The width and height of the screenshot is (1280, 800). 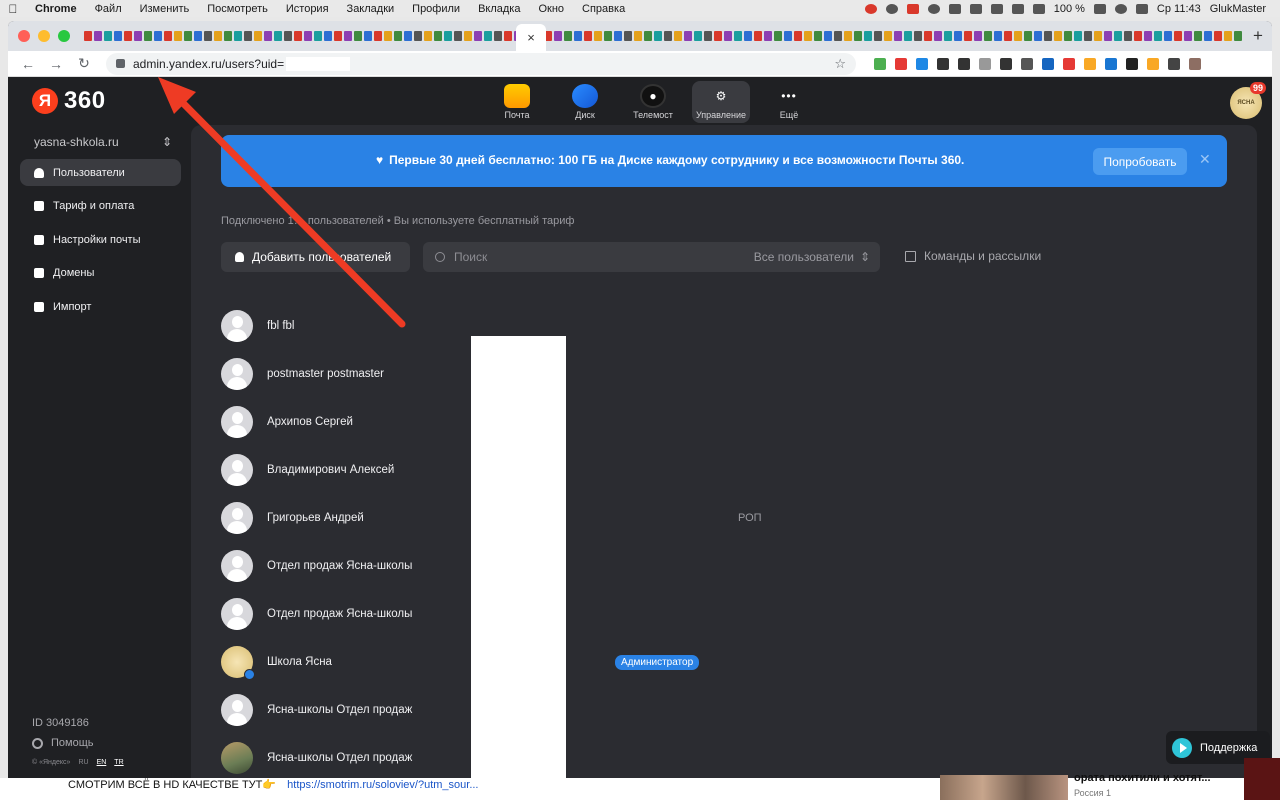 What do you see at coordinates (1017, 8) in the screenshot?
I see `wifi-icon` at bounding box center [1017, 8].